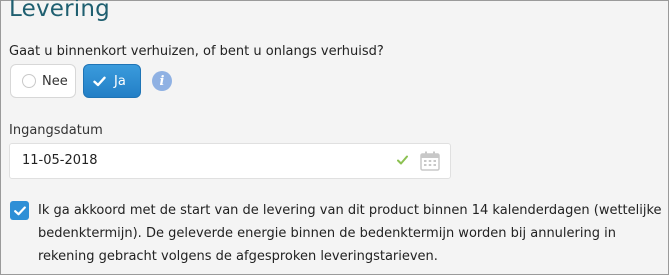  What do you see at coordinates (55, 81) in the screenshot?
I see `option-nee-label: Nee` at bounding box center [55, 81].